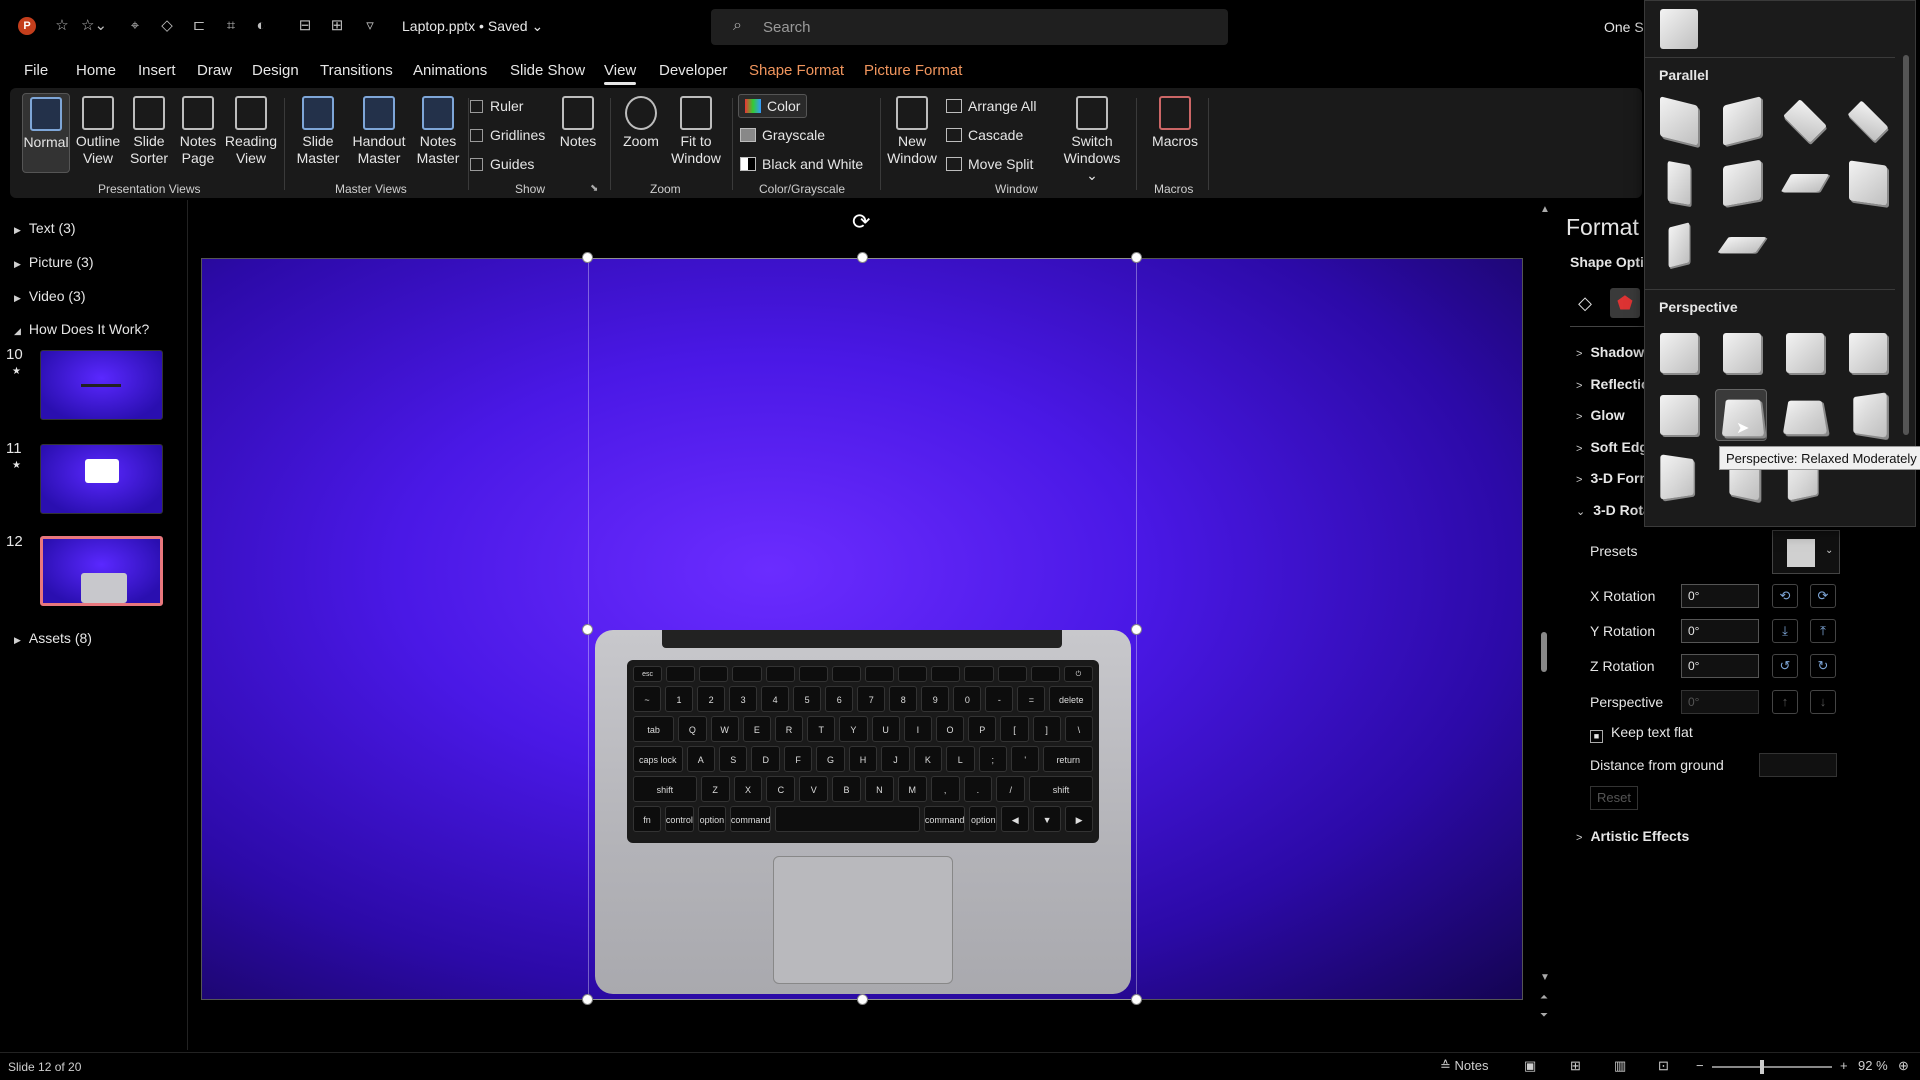 Image resolution: width=1920 pixels, height=1080 pixels. What do you see at coordinates (782, 135) in the screenshot?
I see `grayscale-button: Grayscale` at bounding box center [782, 135].